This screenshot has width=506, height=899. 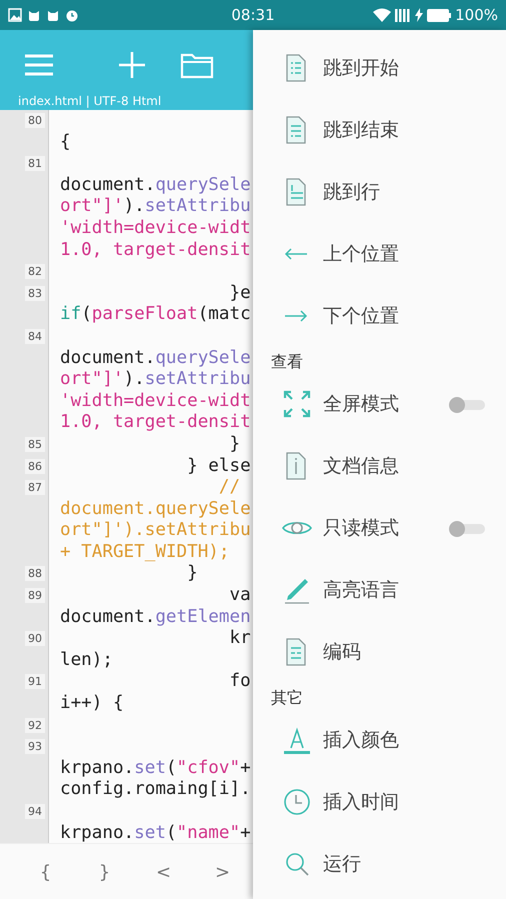 I want to click on code-line: krpano.set("name"+, so click(x=155, y=832).